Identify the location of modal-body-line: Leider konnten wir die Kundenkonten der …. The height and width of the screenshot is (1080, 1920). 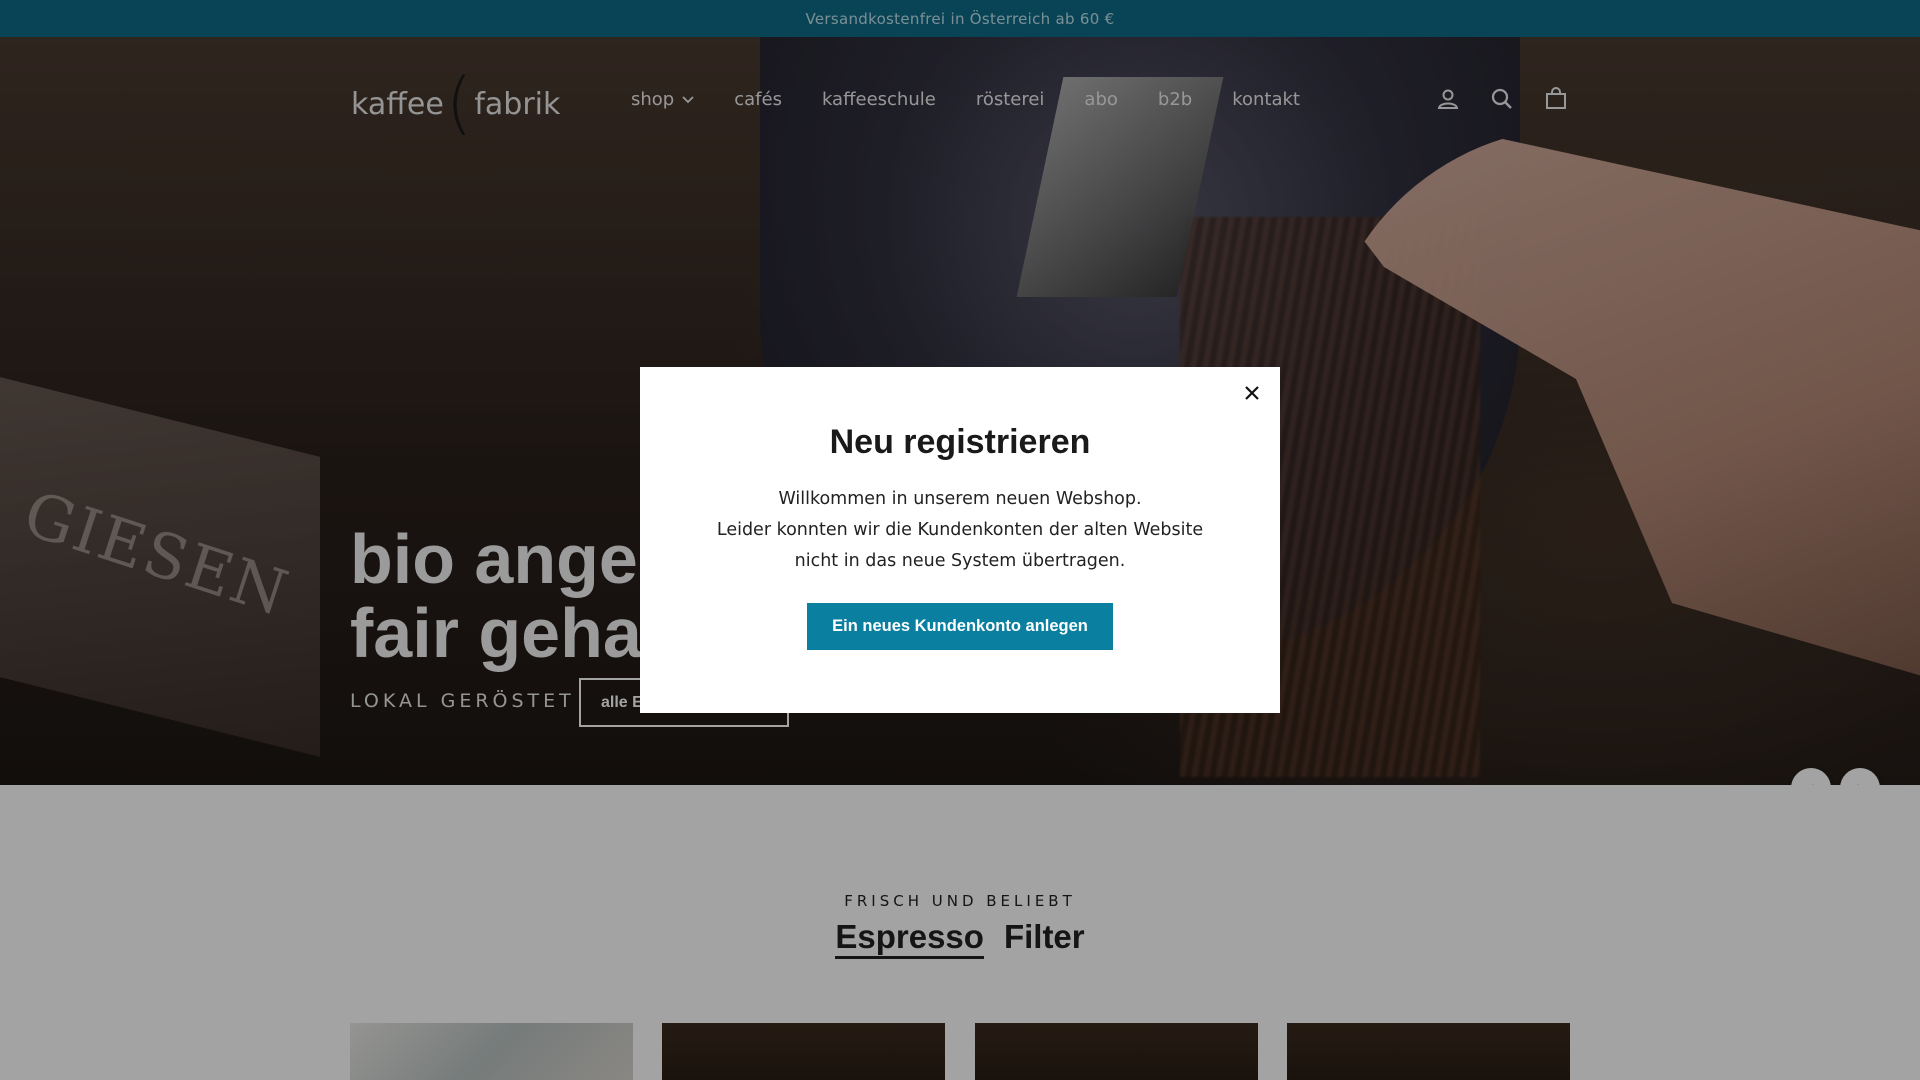
(960, 530).